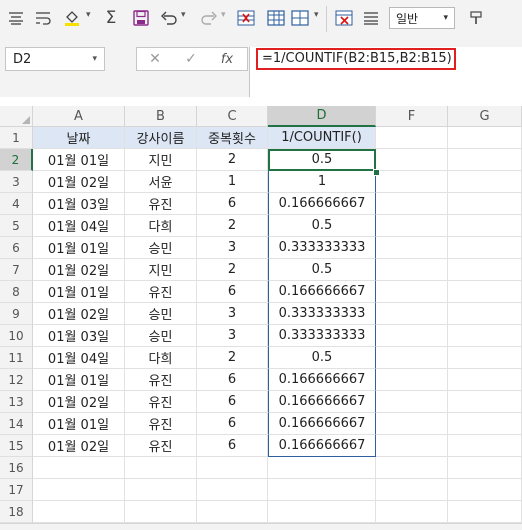 Image resolution: width=522 pixels, height=530 pixels. Describe the element at coordinates (111, 18) in the screenshot. I see `autosum-icon: Σ` at that location.